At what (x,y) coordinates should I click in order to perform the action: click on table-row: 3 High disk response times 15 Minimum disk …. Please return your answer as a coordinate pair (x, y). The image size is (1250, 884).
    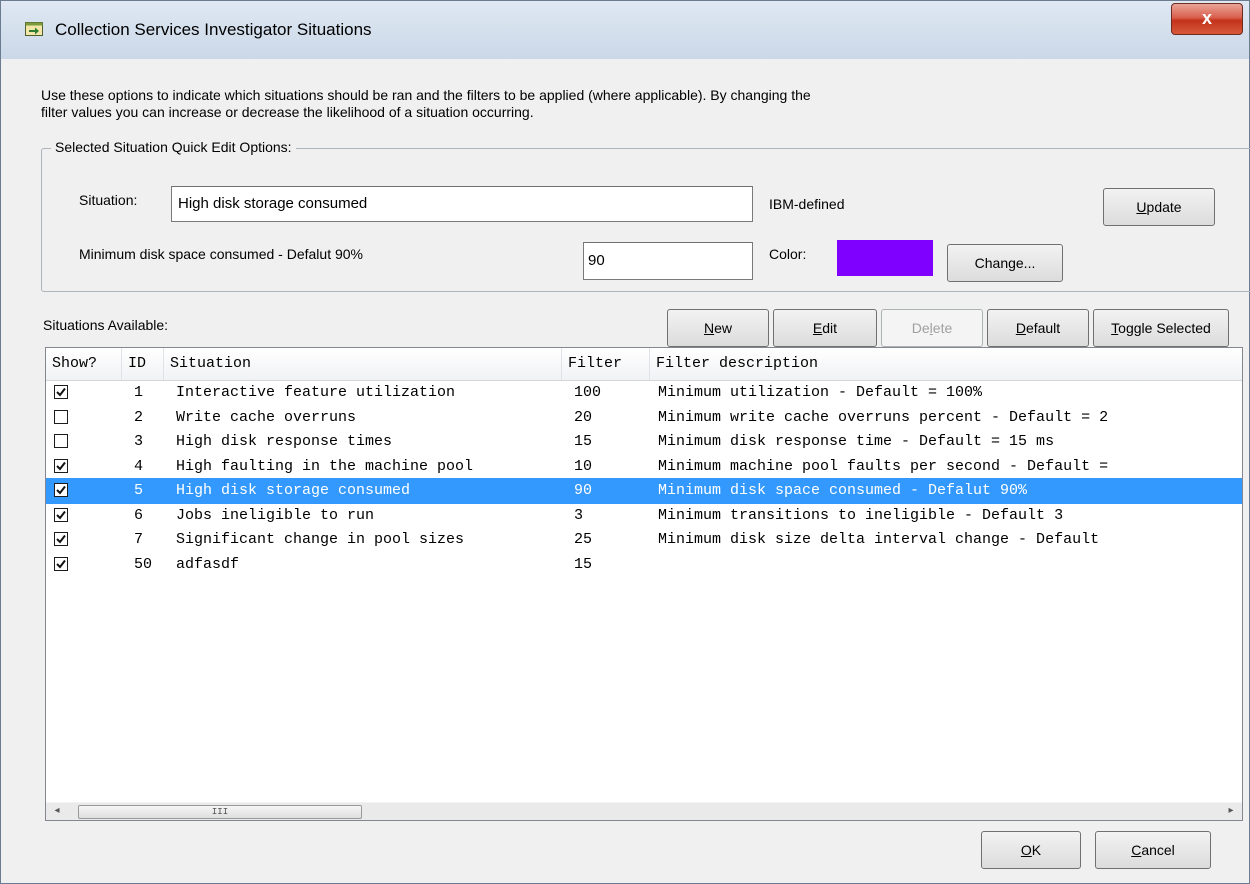
    Looking at the image, I should click on (644, 442).